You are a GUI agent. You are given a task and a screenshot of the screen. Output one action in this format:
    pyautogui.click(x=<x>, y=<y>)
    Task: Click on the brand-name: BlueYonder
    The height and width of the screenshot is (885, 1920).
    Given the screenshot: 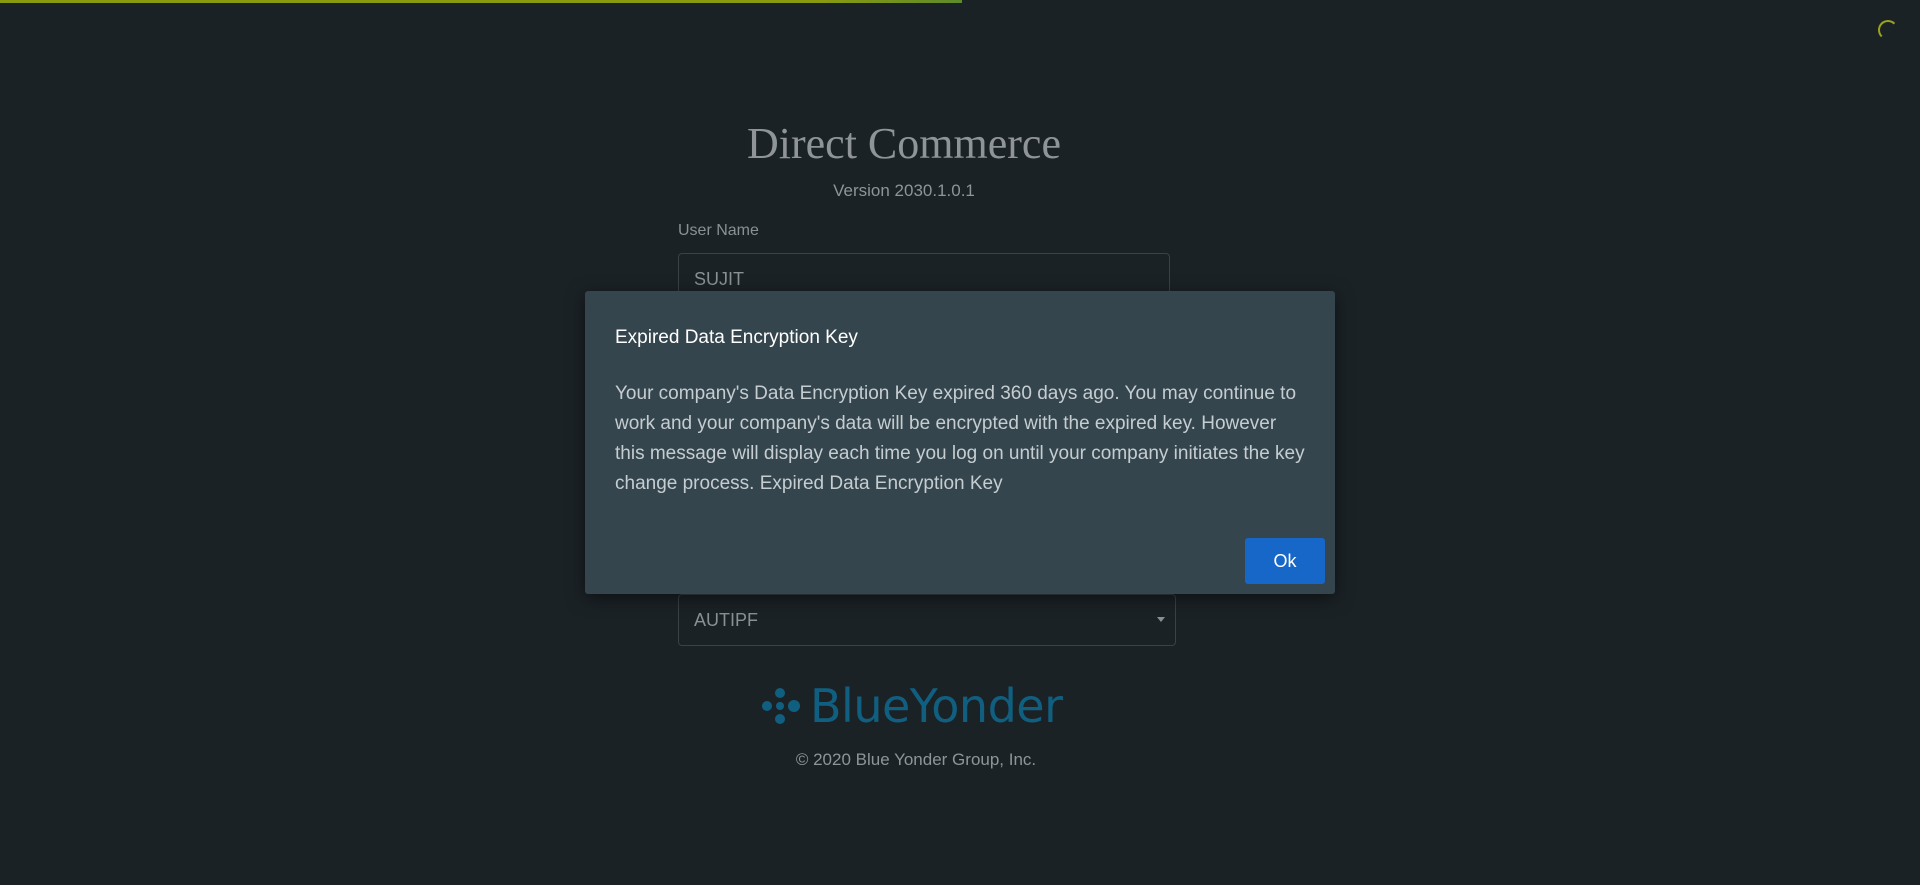 What is the action you would take?
    pyautogui.click(x=936, y=706)
    